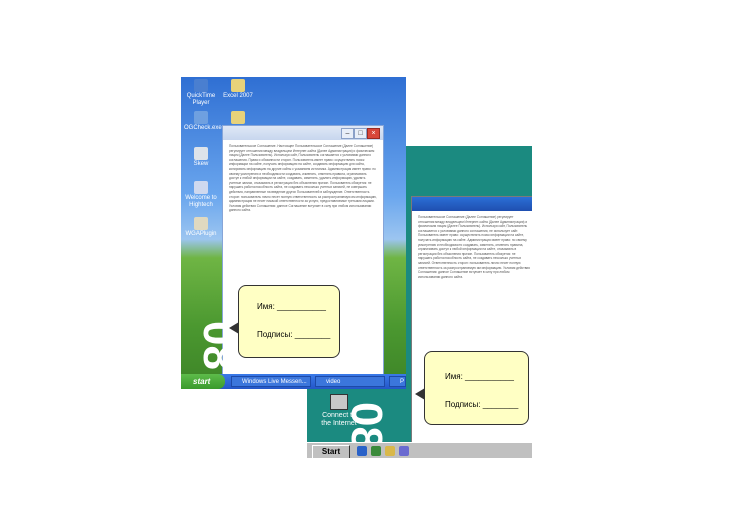  What do you see at coordinates (404, 451) in the screenshot?
I see `desktop-icon` at bounding box center [404, 451].